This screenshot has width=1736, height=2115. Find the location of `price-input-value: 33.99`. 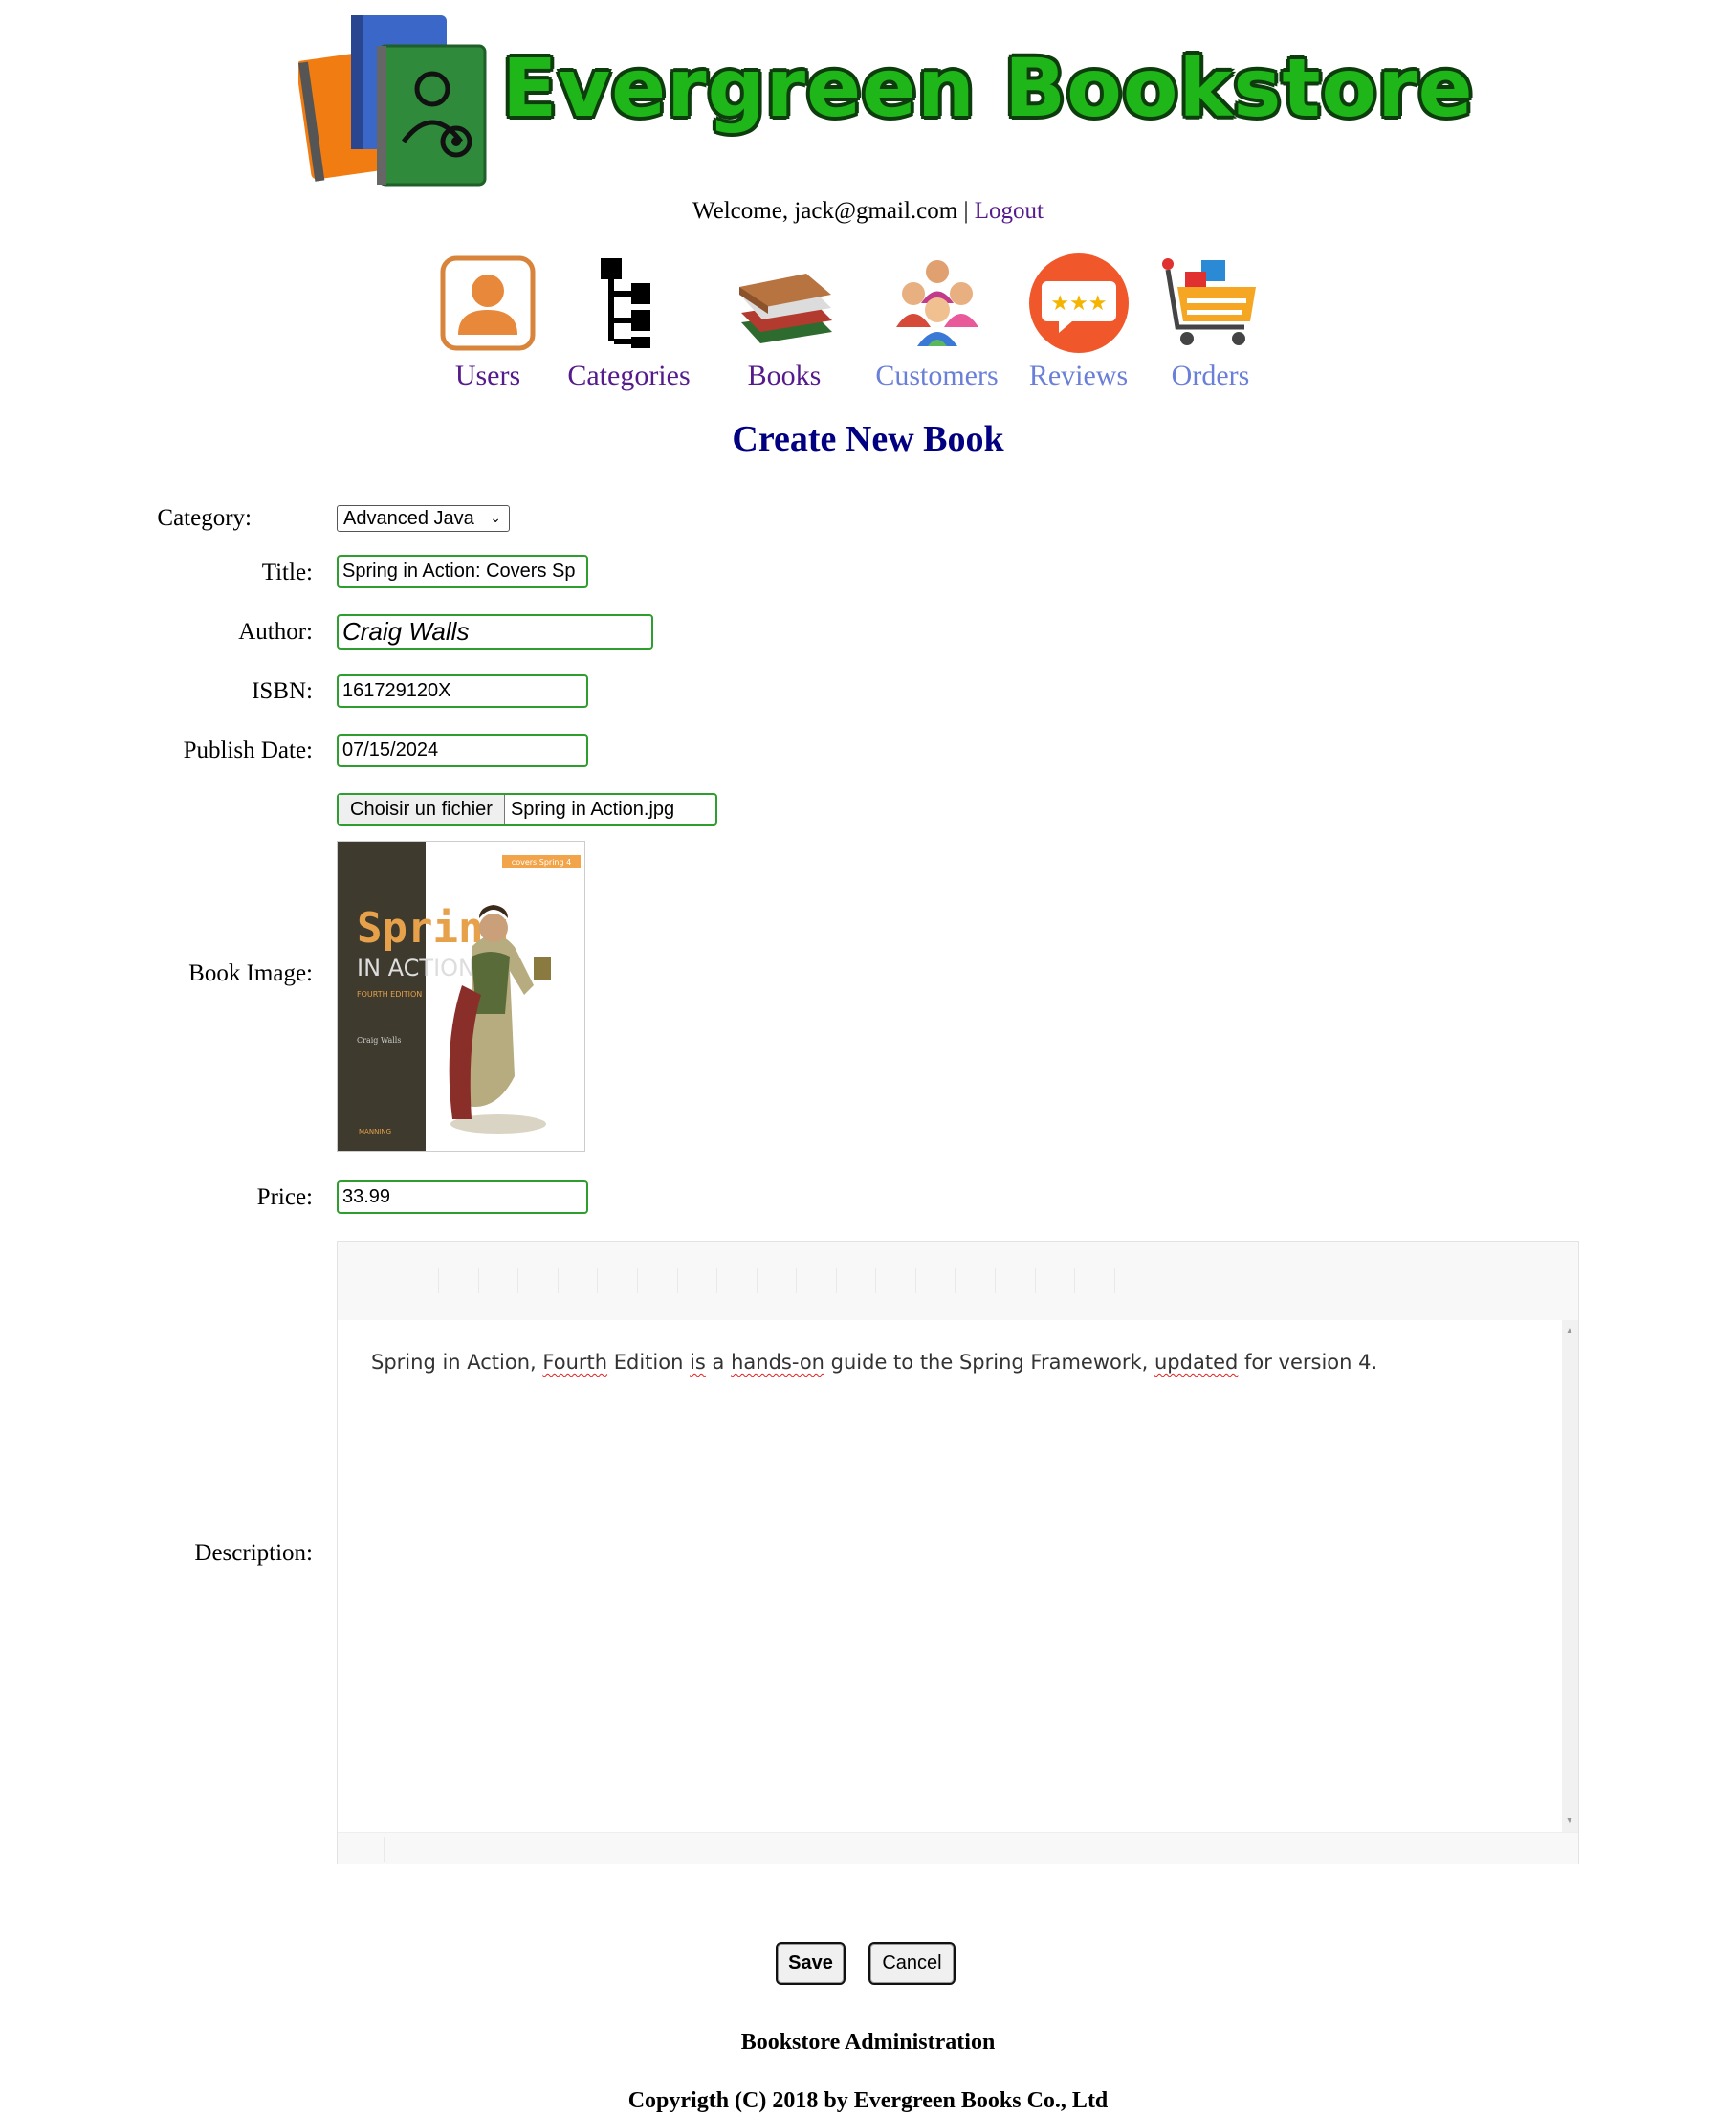

price-input-value: 33.99 is located at coordinates (366, 1197).